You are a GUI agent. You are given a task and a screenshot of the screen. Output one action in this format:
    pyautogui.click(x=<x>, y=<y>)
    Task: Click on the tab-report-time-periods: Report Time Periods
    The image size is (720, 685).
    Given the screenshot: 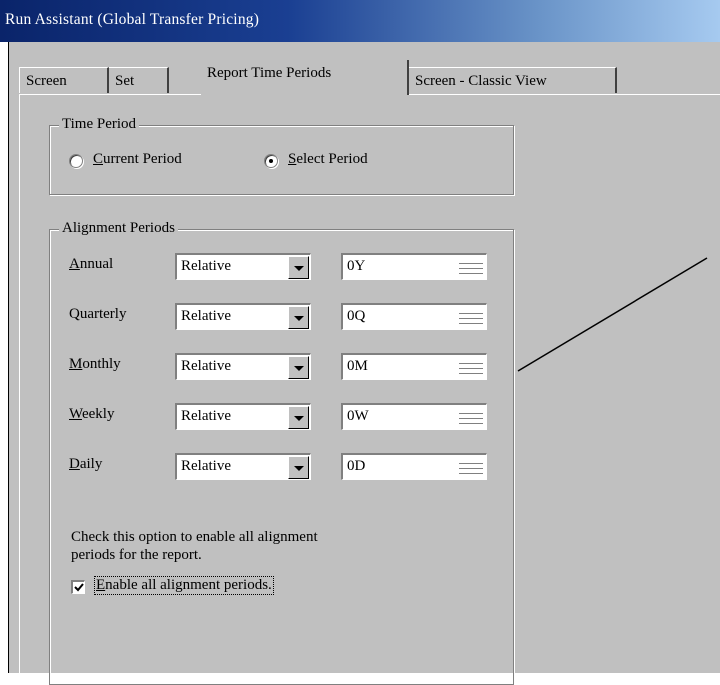 What is the action you would take?
    pyautogui.click(x=305, y=77)
    